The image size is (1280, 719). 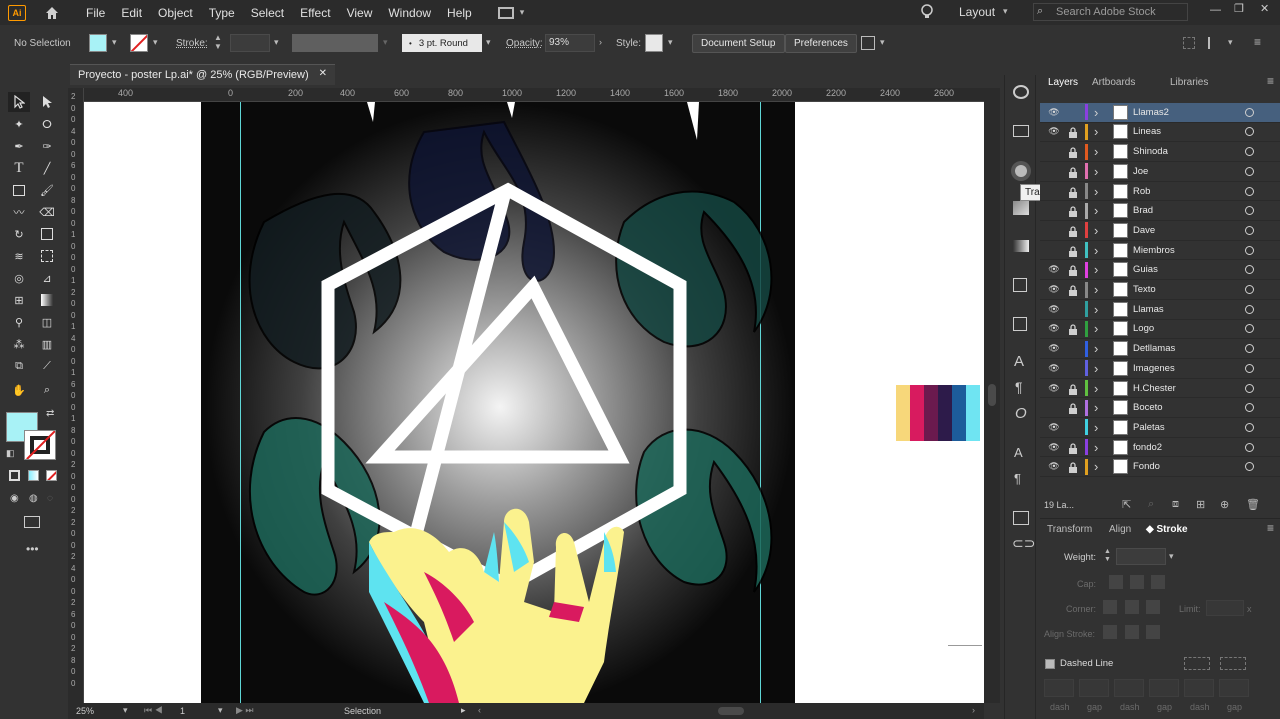 What do you see at coordinates (14, 475) in the screenshot?
I see `color-mode-button` at bounding box center [14, 475].